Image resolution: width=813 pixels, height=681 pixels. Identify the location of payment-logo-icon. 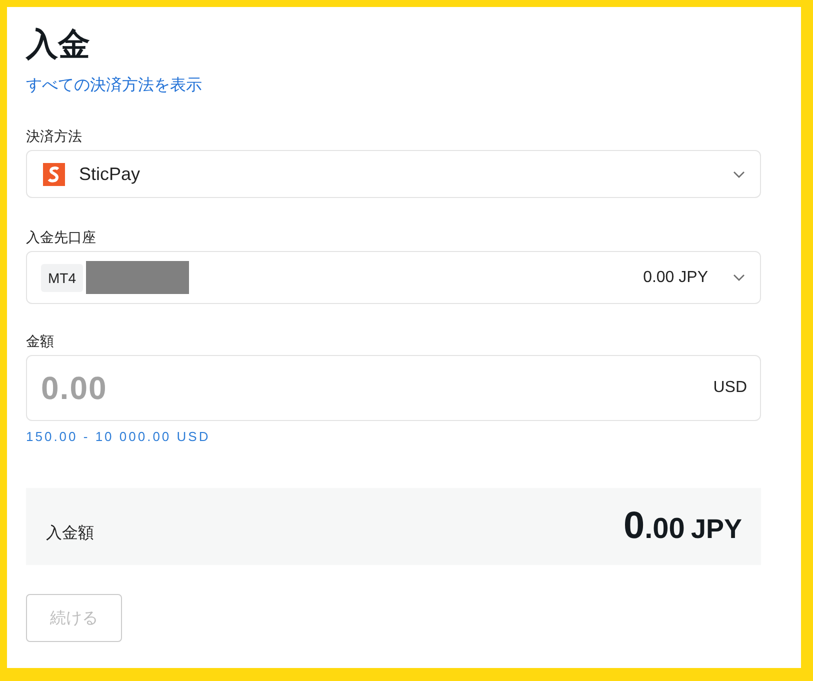
(54, 174).